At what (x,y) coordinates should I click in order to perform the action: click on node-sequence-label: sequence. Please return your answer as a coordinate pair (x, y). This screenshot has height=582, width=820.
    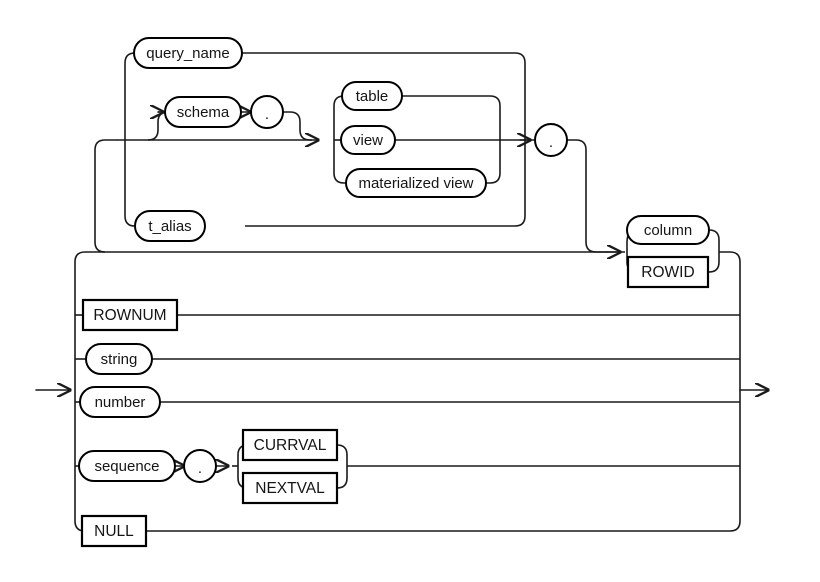
    Looking at the image, I should click on (126, 466).